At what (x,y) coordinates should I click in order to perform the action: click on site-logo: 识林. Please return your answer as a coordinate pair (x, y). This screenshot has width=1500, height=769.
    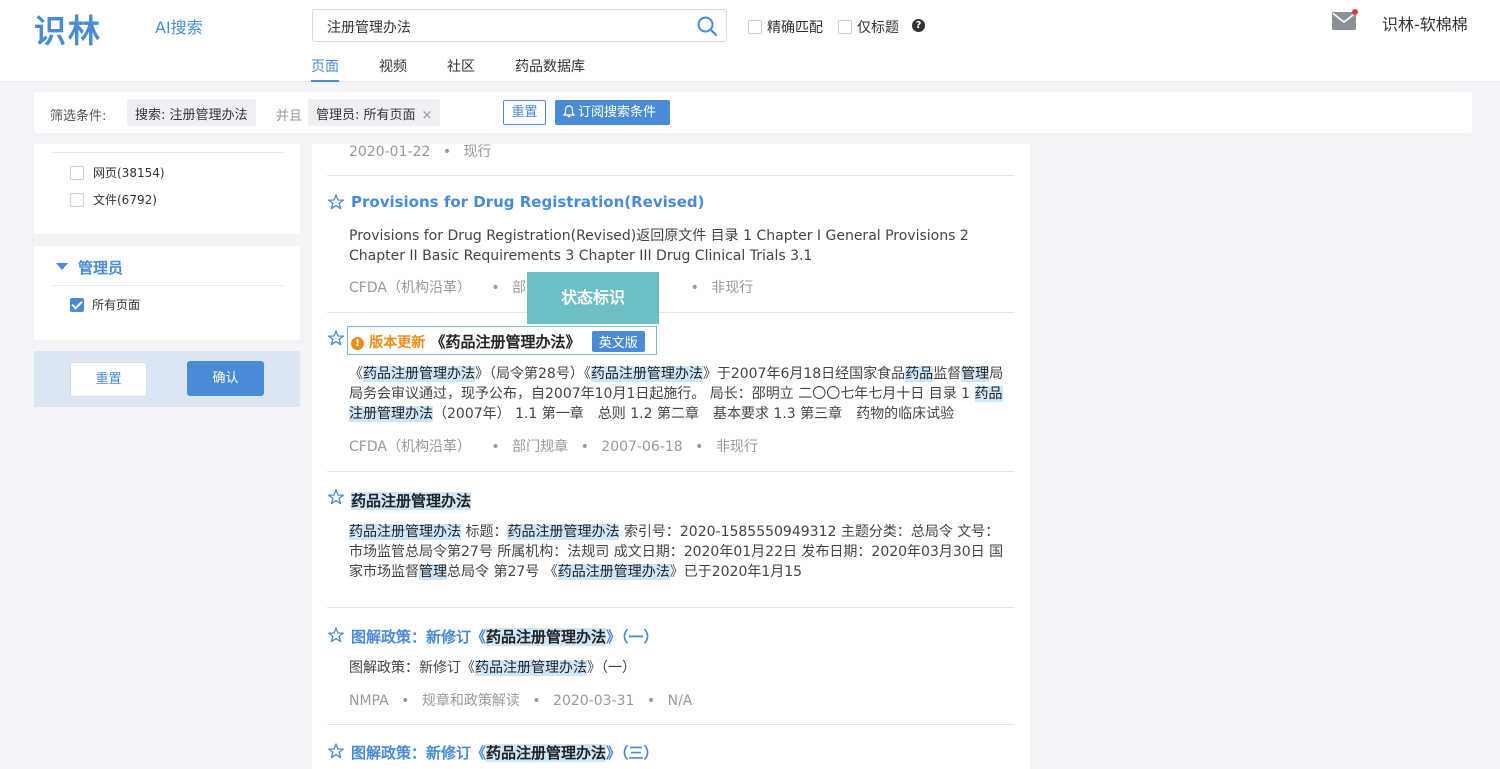
    Looking at the image, I should click on (68, 29).